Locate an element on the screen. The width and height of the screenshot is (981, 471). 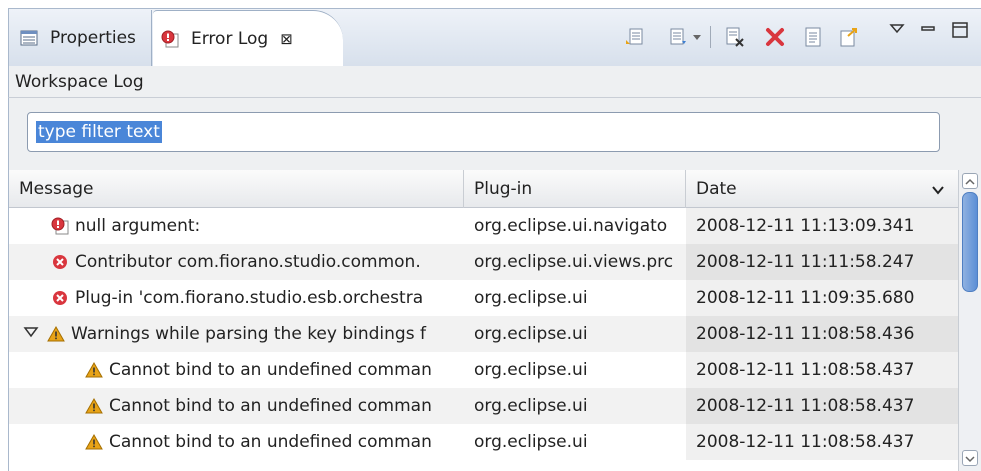
vertical-scrollbar is located at coordinates (969, 320).